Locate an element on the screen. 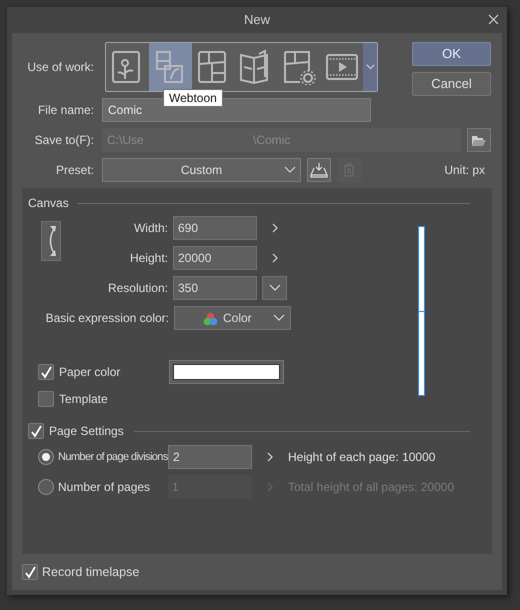 The width and height of the screenshot is (520, 610). paper-color-well is located at coordinates (226, 372).